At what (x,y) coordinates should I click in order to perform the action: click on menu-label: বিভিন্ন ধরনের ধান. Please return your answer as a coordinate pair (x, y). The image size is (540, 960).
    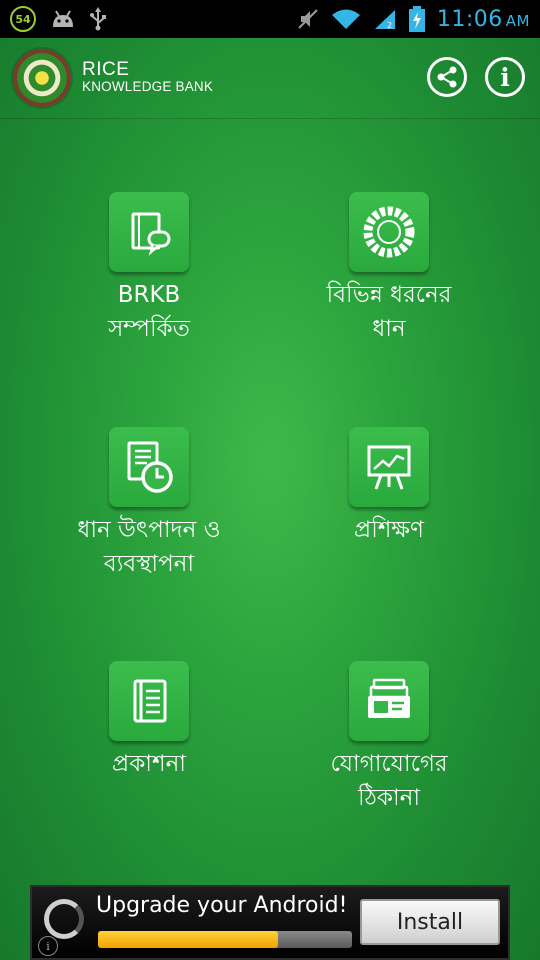
    Looking at the image, I should click on (389, 312).